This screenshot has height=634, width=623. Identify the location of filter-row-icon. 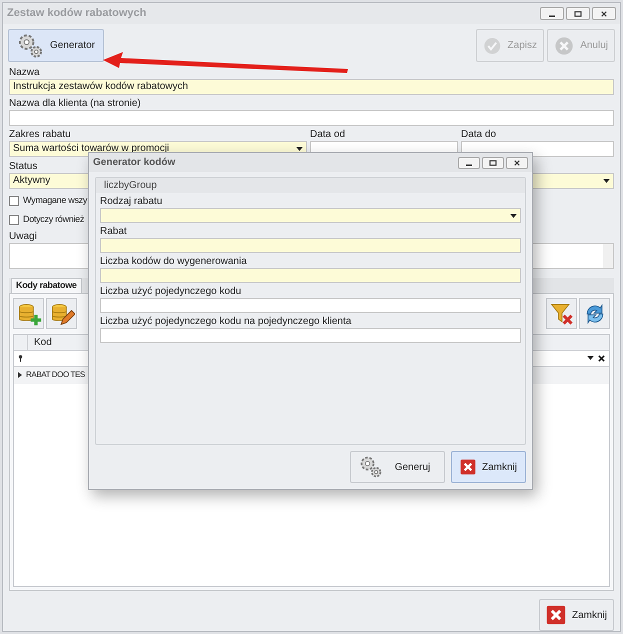
(20, 358).